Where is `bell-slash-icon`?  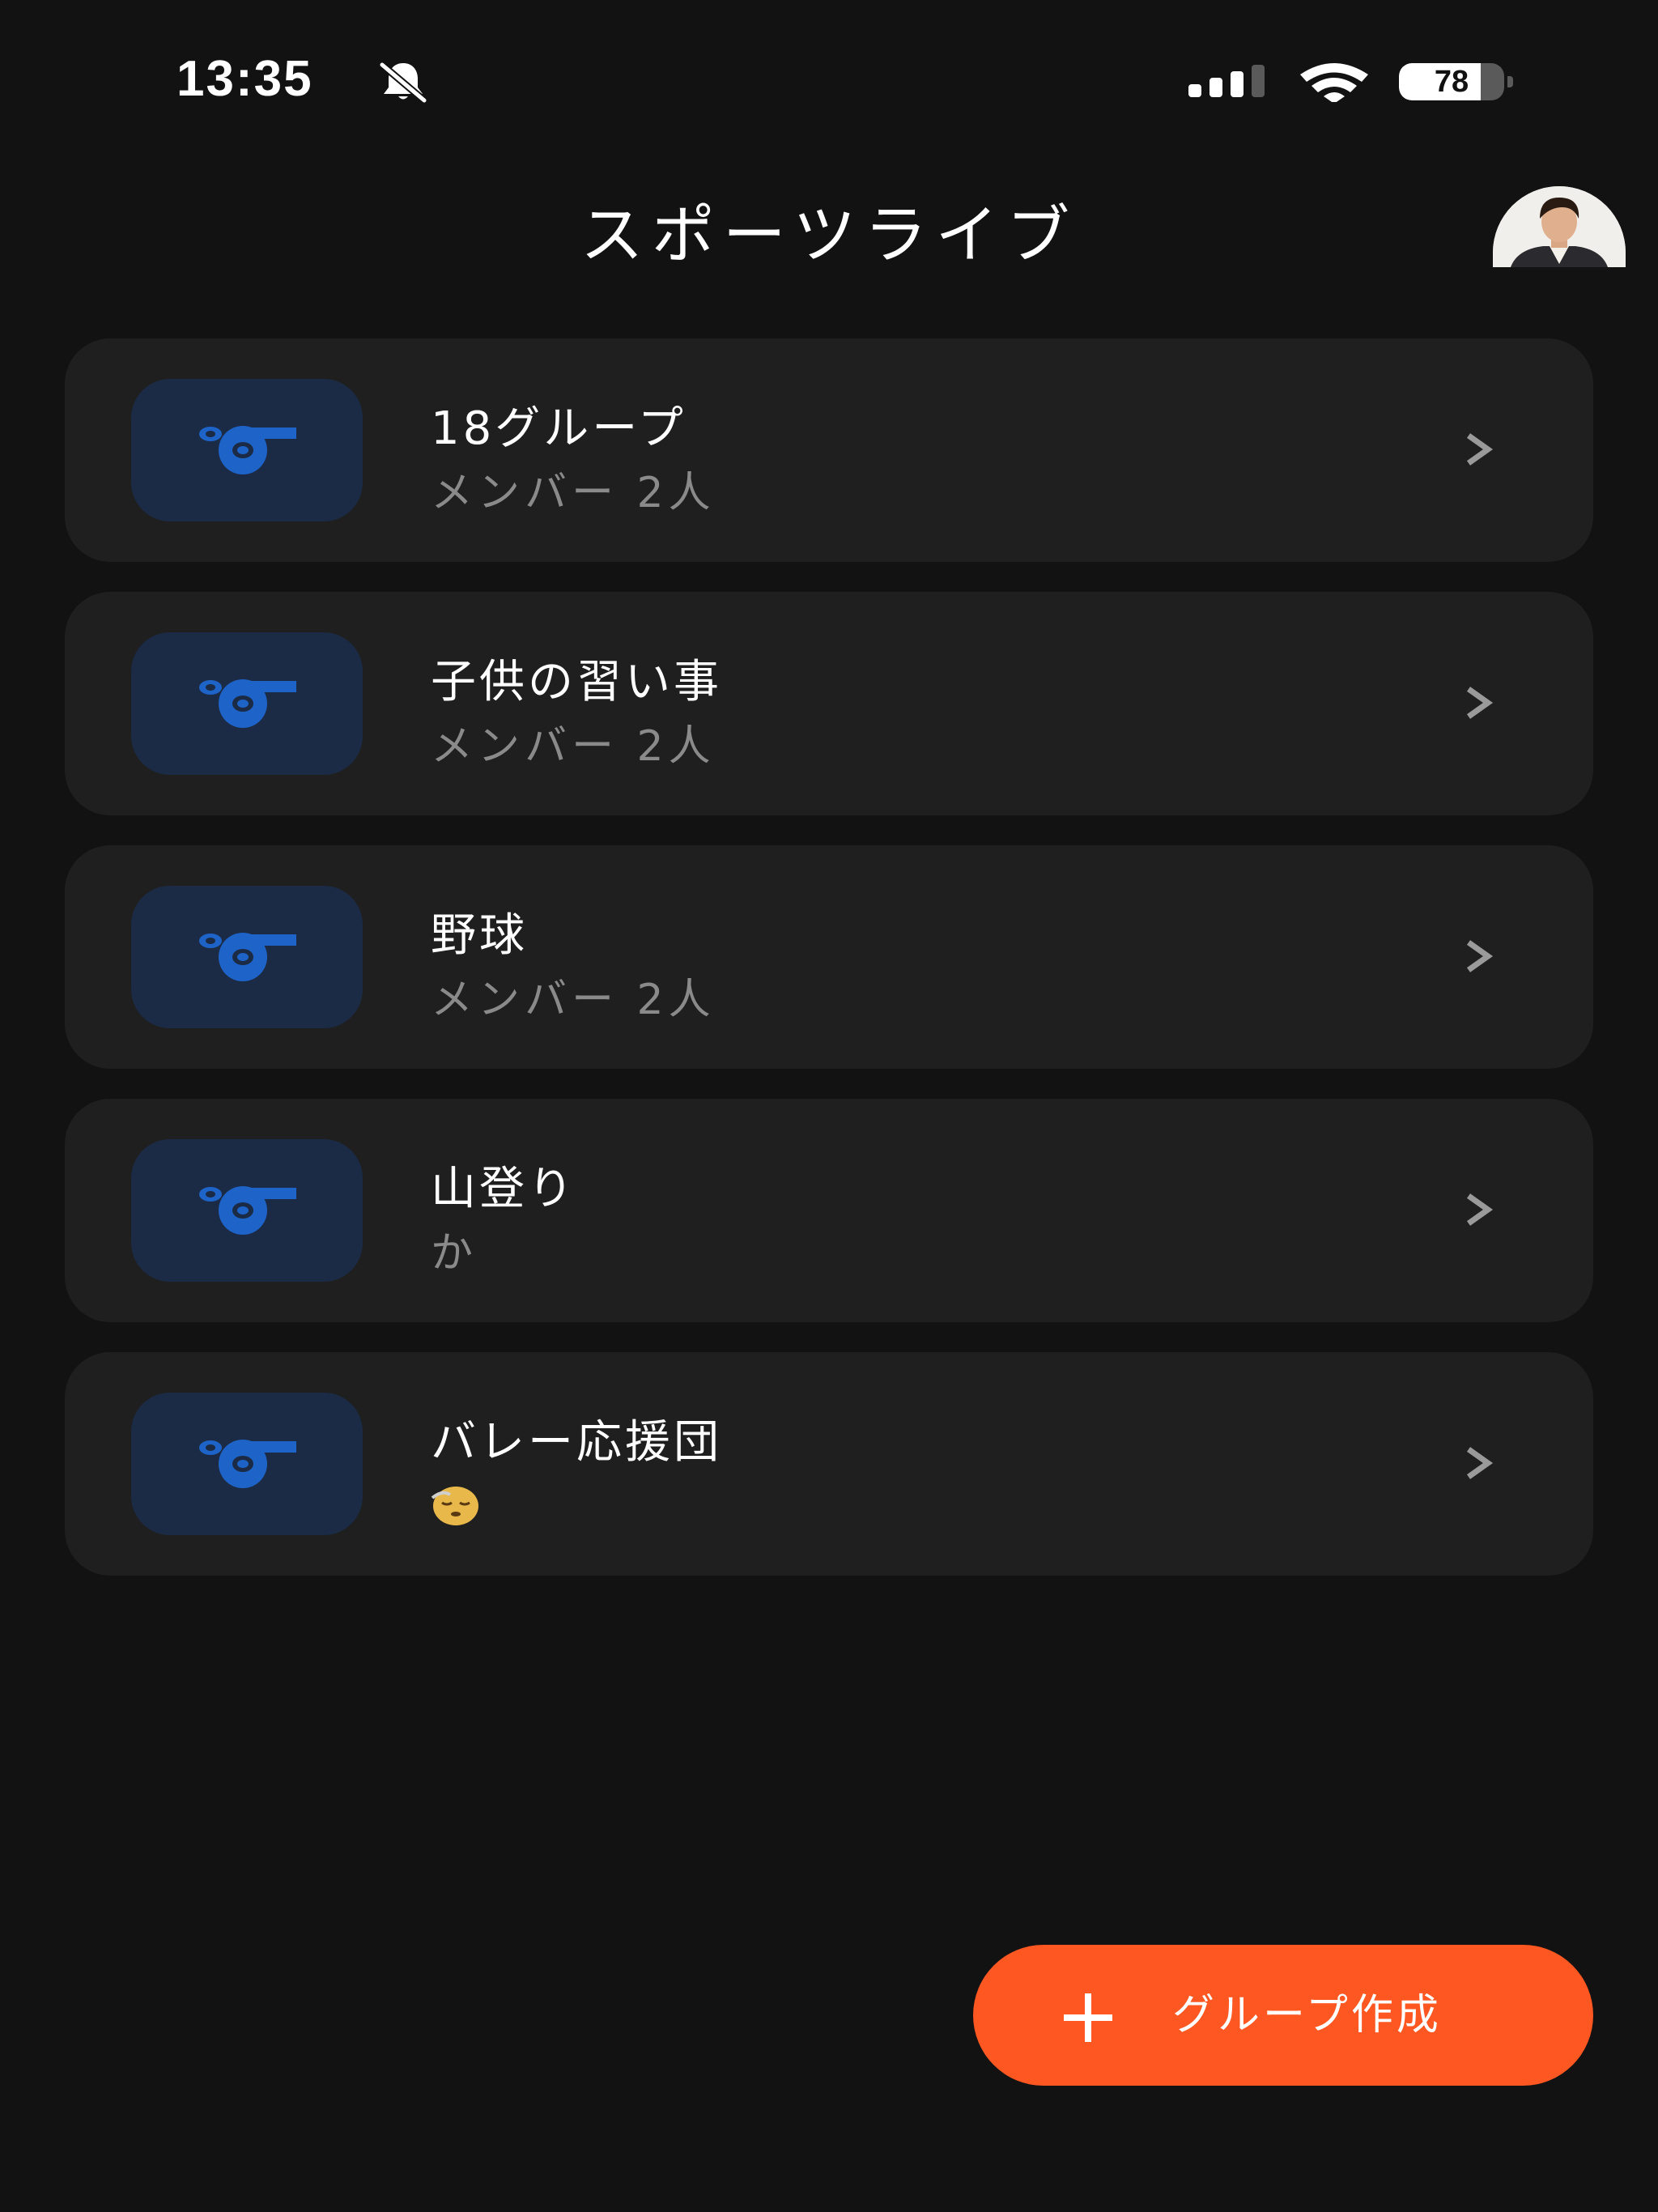
bell-slash-icon is located at coordinates (403, 83).